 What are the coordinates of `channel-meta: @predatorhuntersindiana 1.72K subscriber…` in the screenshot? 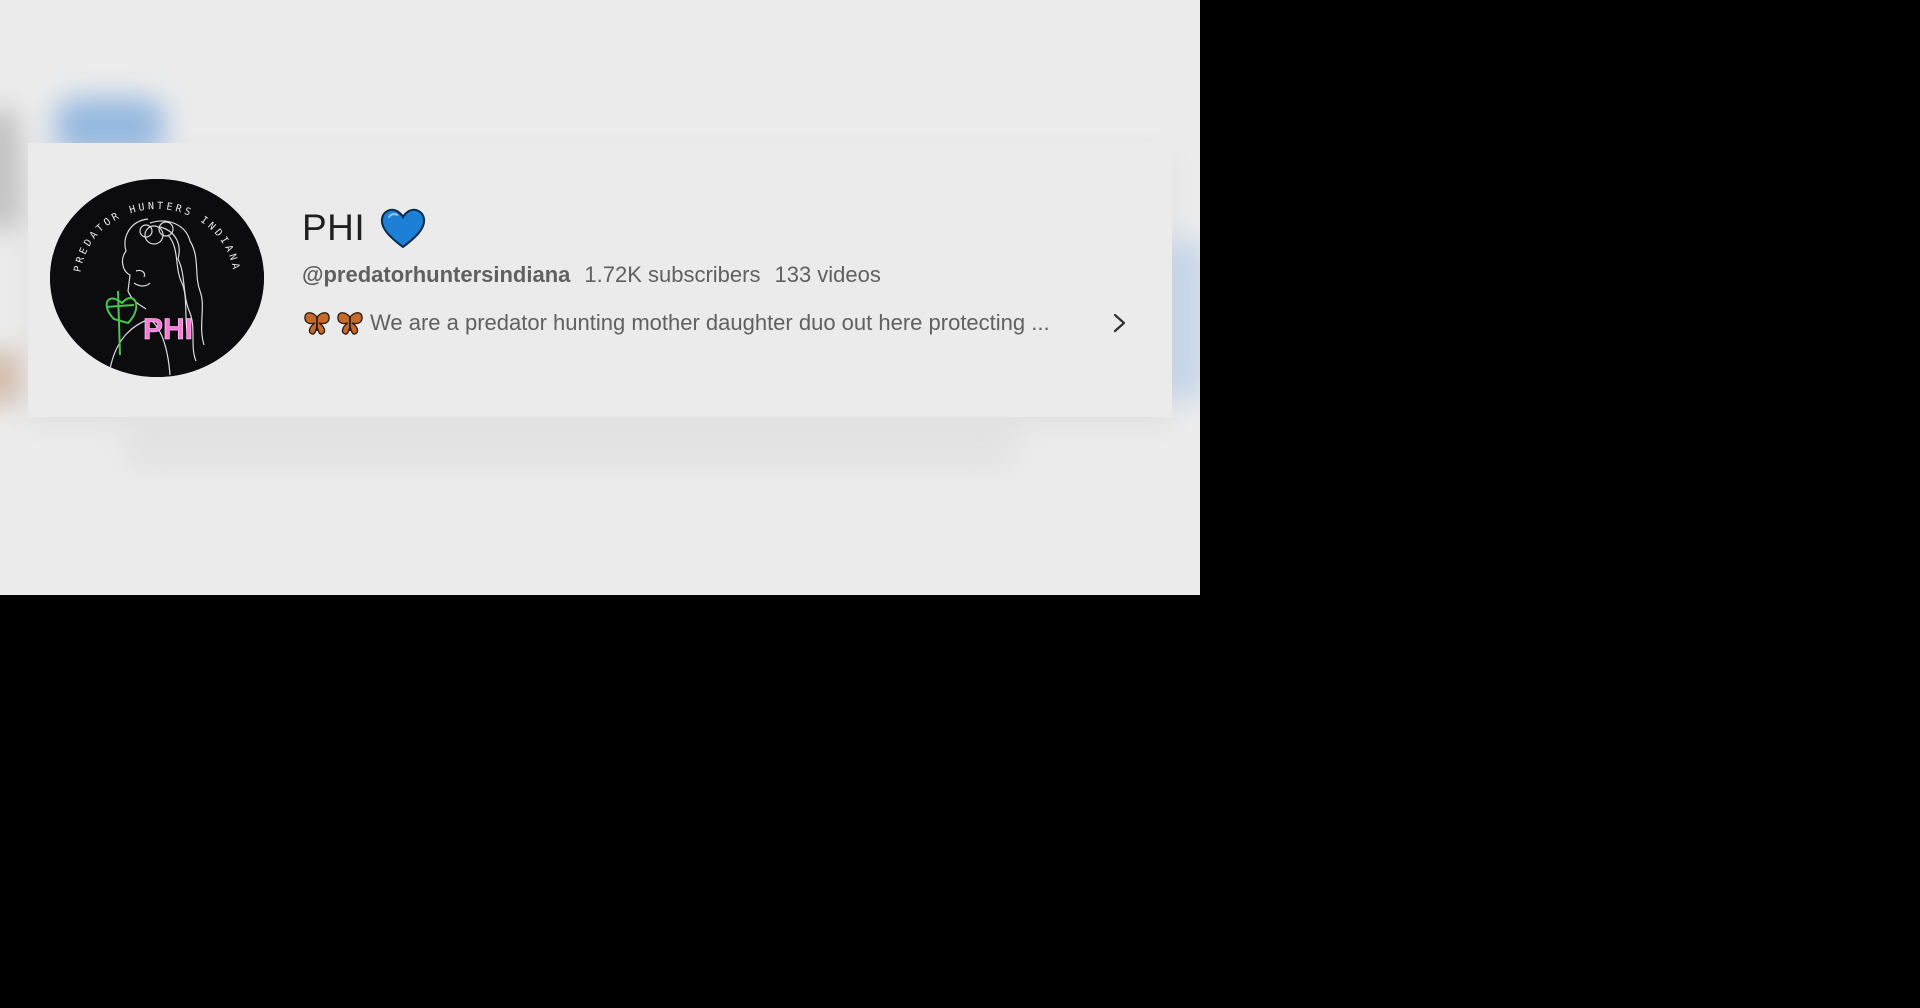 It's located at (732, 275).